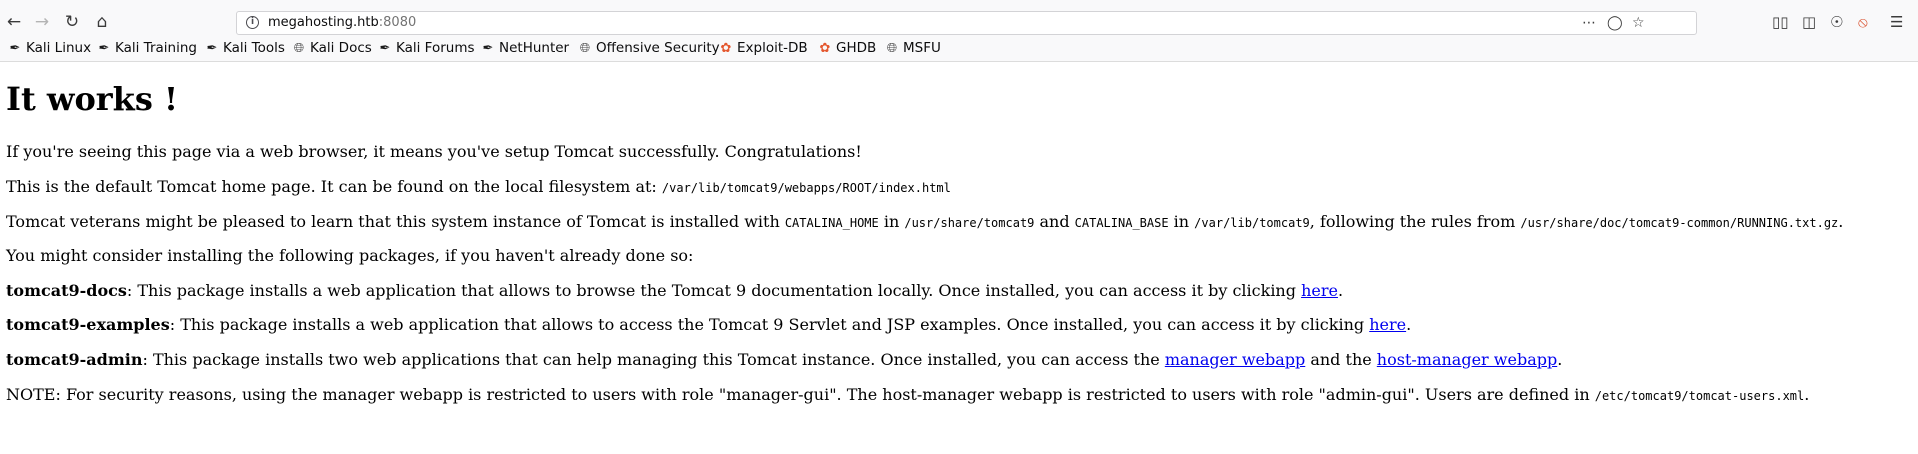  I want to click on url-port: :8080, so click(397, 22).